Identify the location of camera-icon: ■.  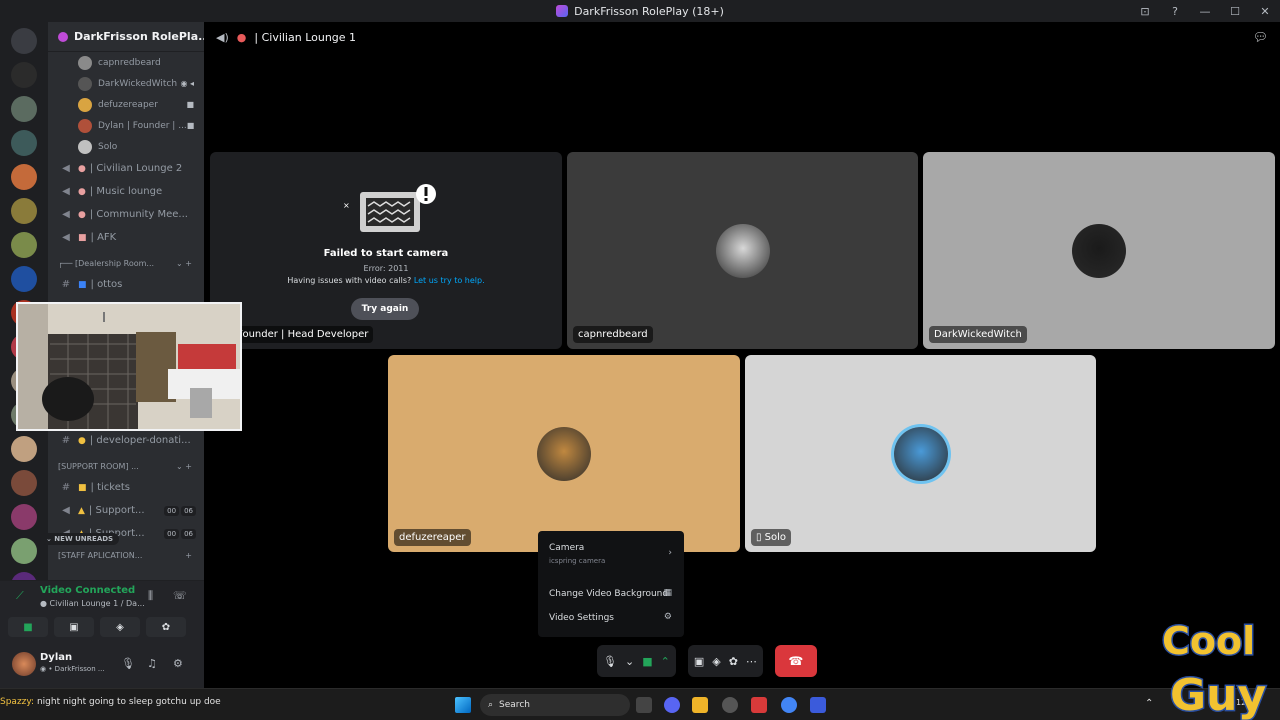
(647, 661).